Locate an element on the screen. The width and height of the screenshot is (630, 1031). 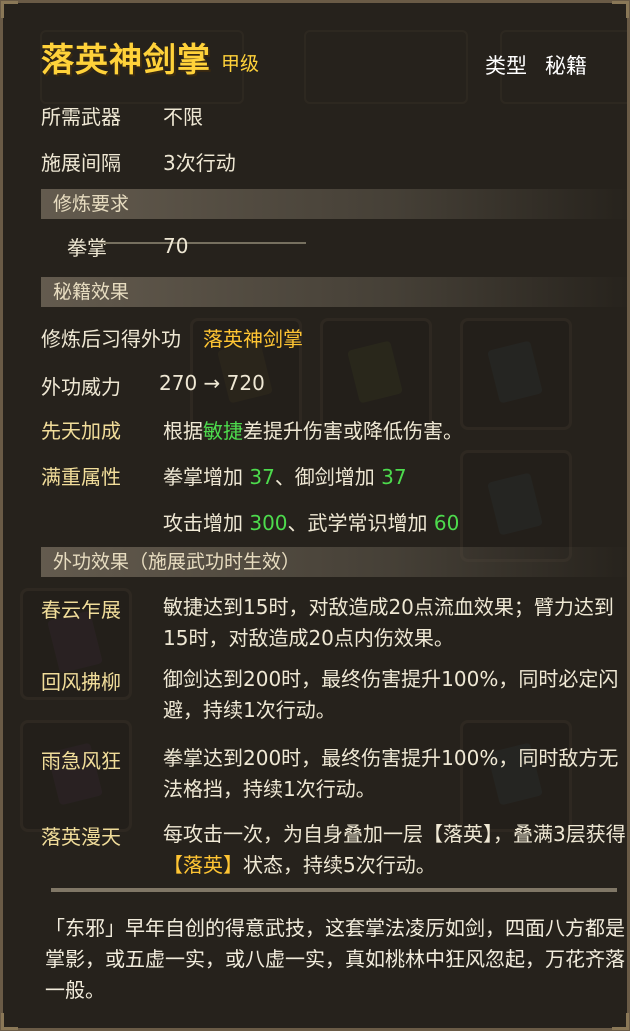
skill-name: 春云乍展 is located at coordinates (81, 610).